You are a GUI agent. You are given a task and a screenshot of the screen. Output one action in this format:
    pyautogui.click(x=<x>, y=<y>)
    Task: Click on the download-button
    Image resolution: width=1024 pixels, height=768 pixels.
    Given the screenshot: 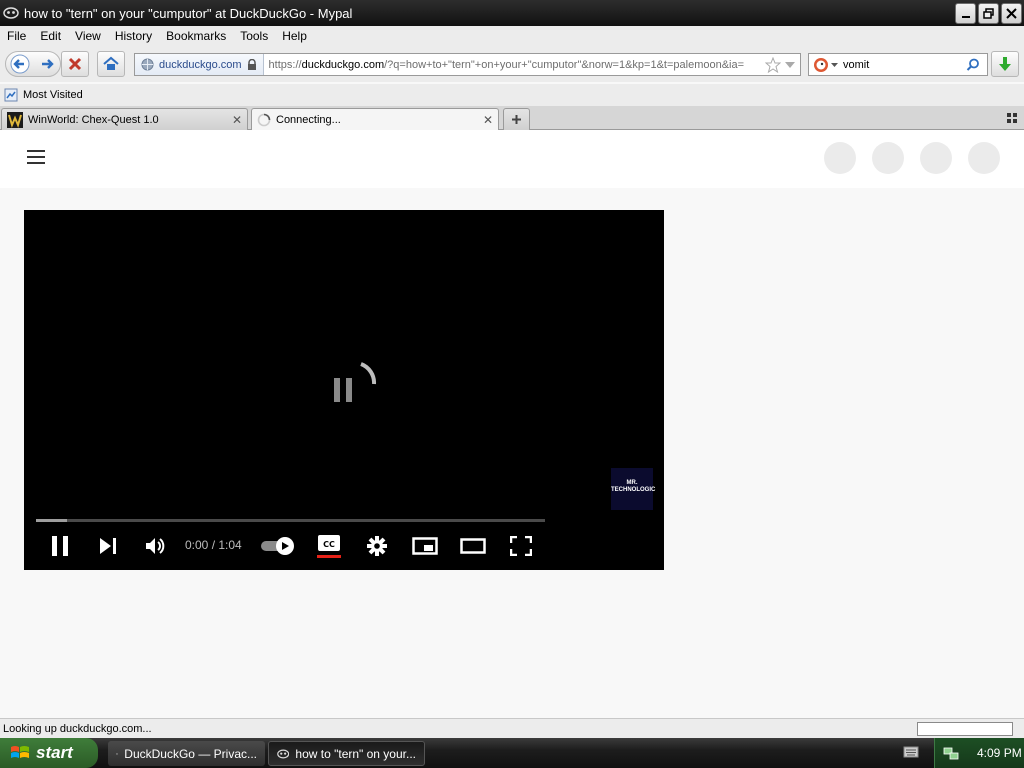 What is the action you would take?
    pyautogui.click(x=1005, y=64)
    